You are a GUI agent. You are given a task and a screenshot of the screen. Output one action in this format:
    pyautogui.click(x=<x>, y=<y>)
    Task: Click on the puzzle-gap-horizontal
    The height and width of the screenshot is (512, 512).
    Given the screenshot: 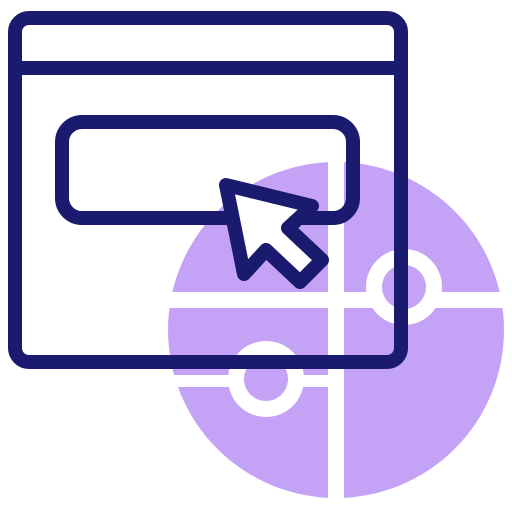 What is the action you would take?
    pyautogui.click(x=335, y=300)
    